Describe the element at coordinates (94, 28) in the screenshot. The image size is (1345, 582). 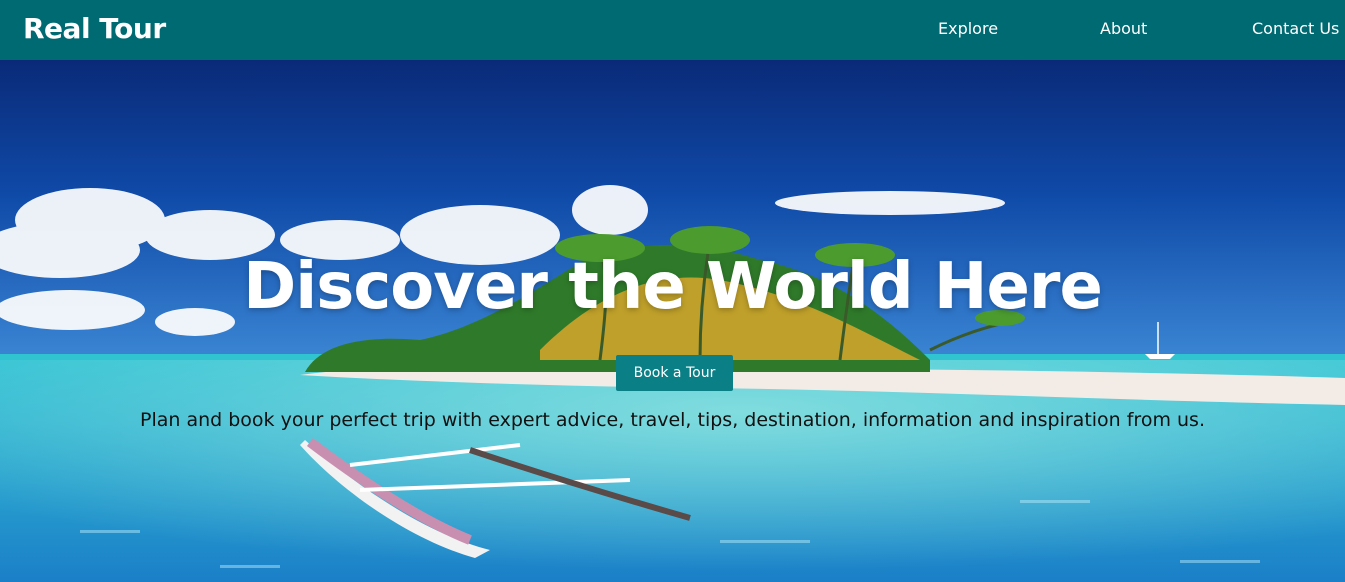
I see `brand-logo: Real Tour` at that location.